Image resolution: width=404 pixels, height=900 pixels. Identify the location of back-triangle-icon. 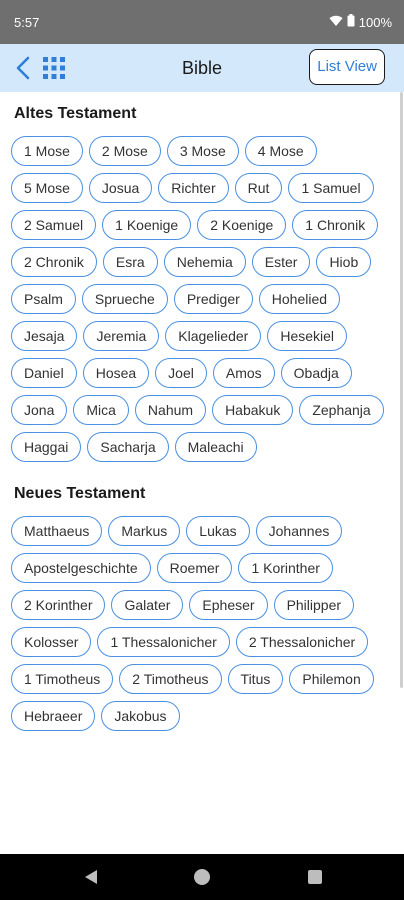
(91, 877).